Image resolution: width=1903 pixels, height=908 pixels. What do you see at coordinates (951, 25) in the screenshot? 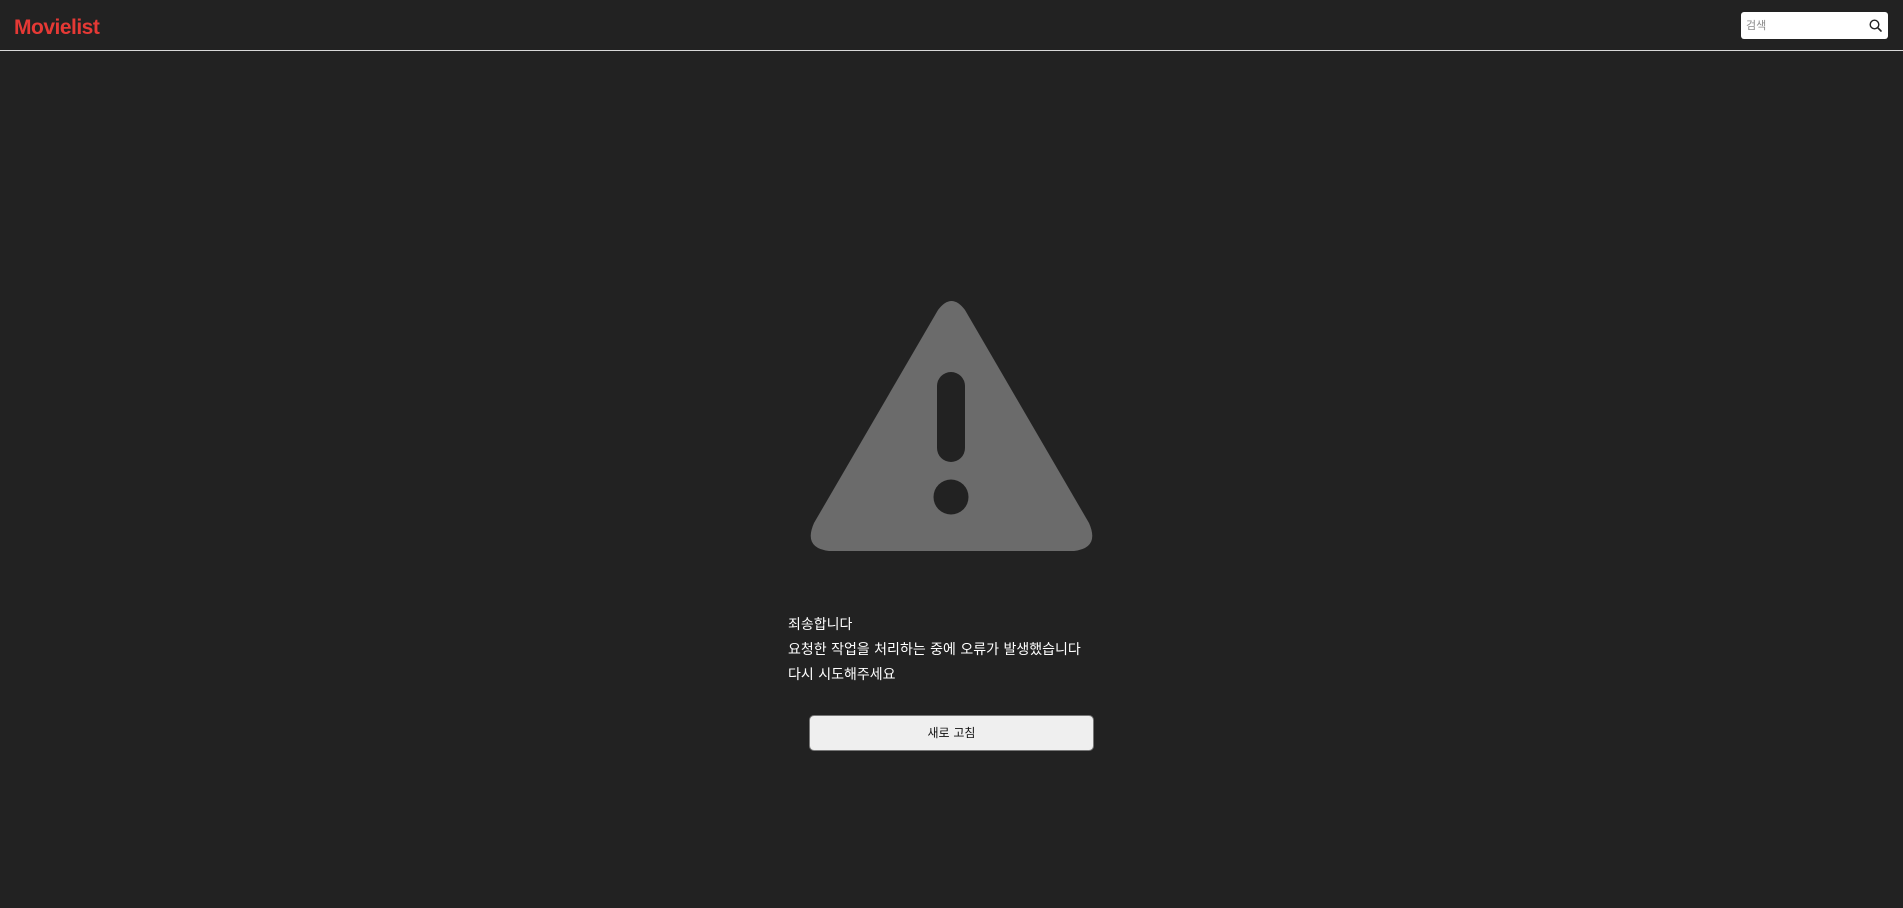
I see `top-header: Movielist` at bounding box center [951, 25].